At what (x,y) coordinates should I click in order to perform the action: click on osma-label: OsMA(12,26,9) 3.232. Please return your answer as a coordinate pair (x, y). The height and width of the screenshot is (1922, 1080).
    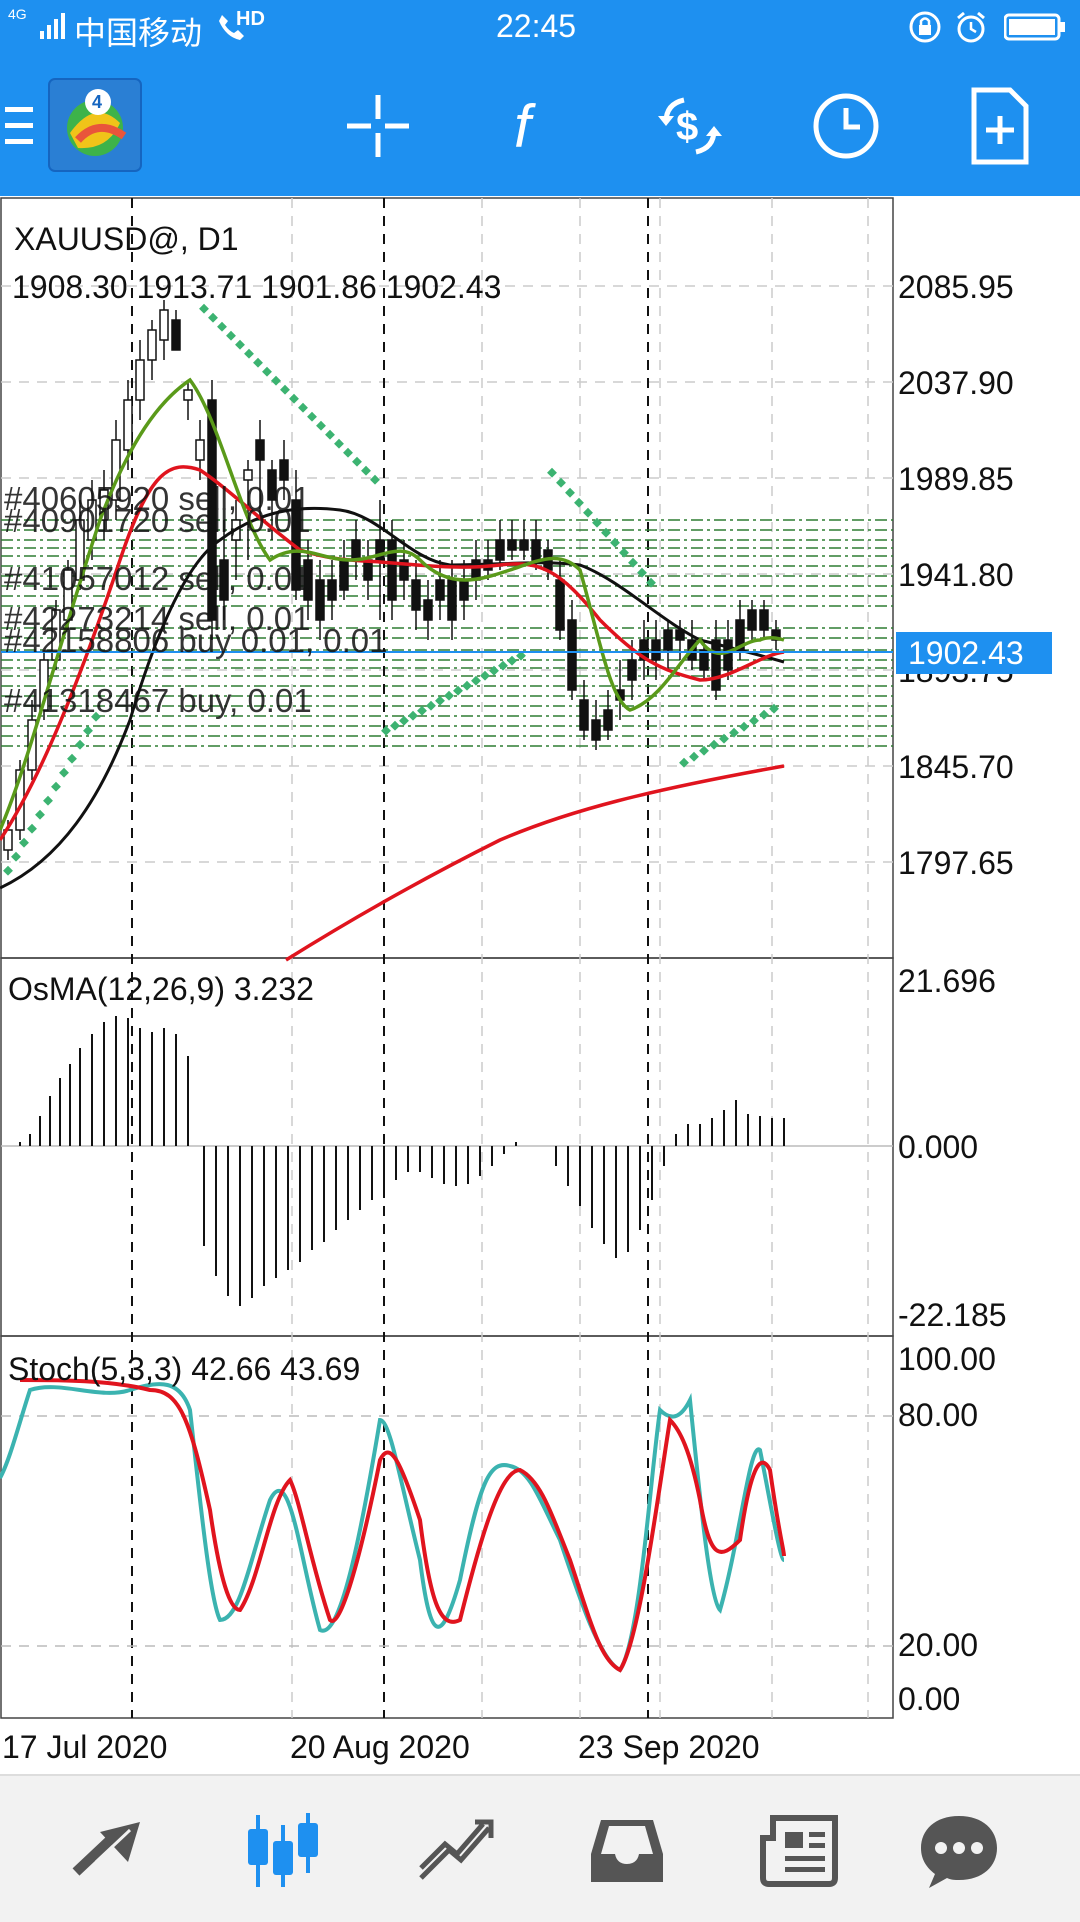
    Looking at the image, I should click on (161, 989).